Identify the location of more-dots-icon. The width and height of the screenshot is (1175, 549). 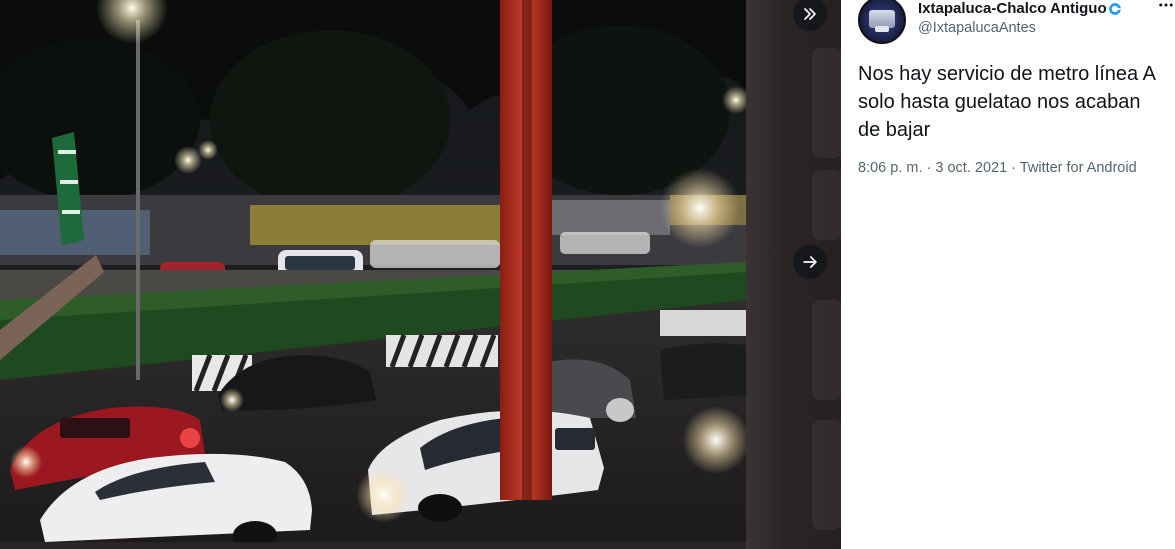
(1166, 5).